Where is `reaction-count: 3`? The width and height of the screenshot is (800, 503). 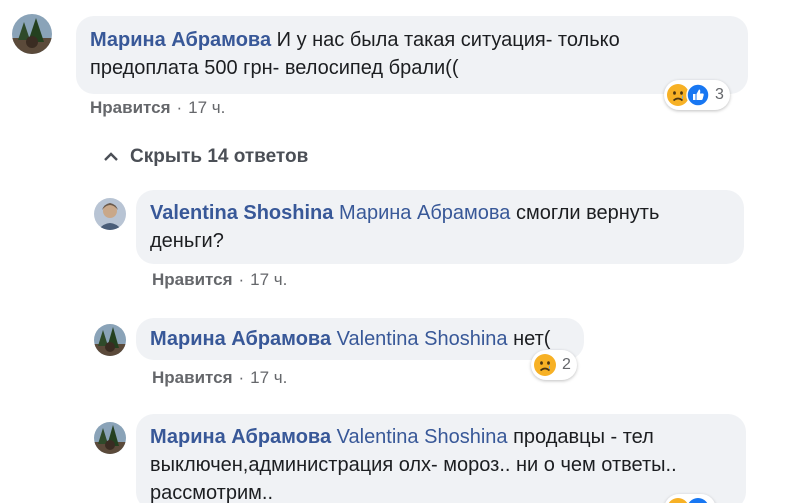
reaction-count: 3 is located at coordinates (719, 94).